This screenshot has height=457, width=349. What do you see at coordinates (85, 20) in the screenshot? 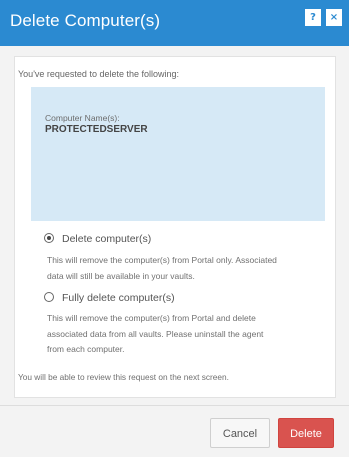
I see `dialog-title: Delete Computer(s)` at bounding box center [85, 20].